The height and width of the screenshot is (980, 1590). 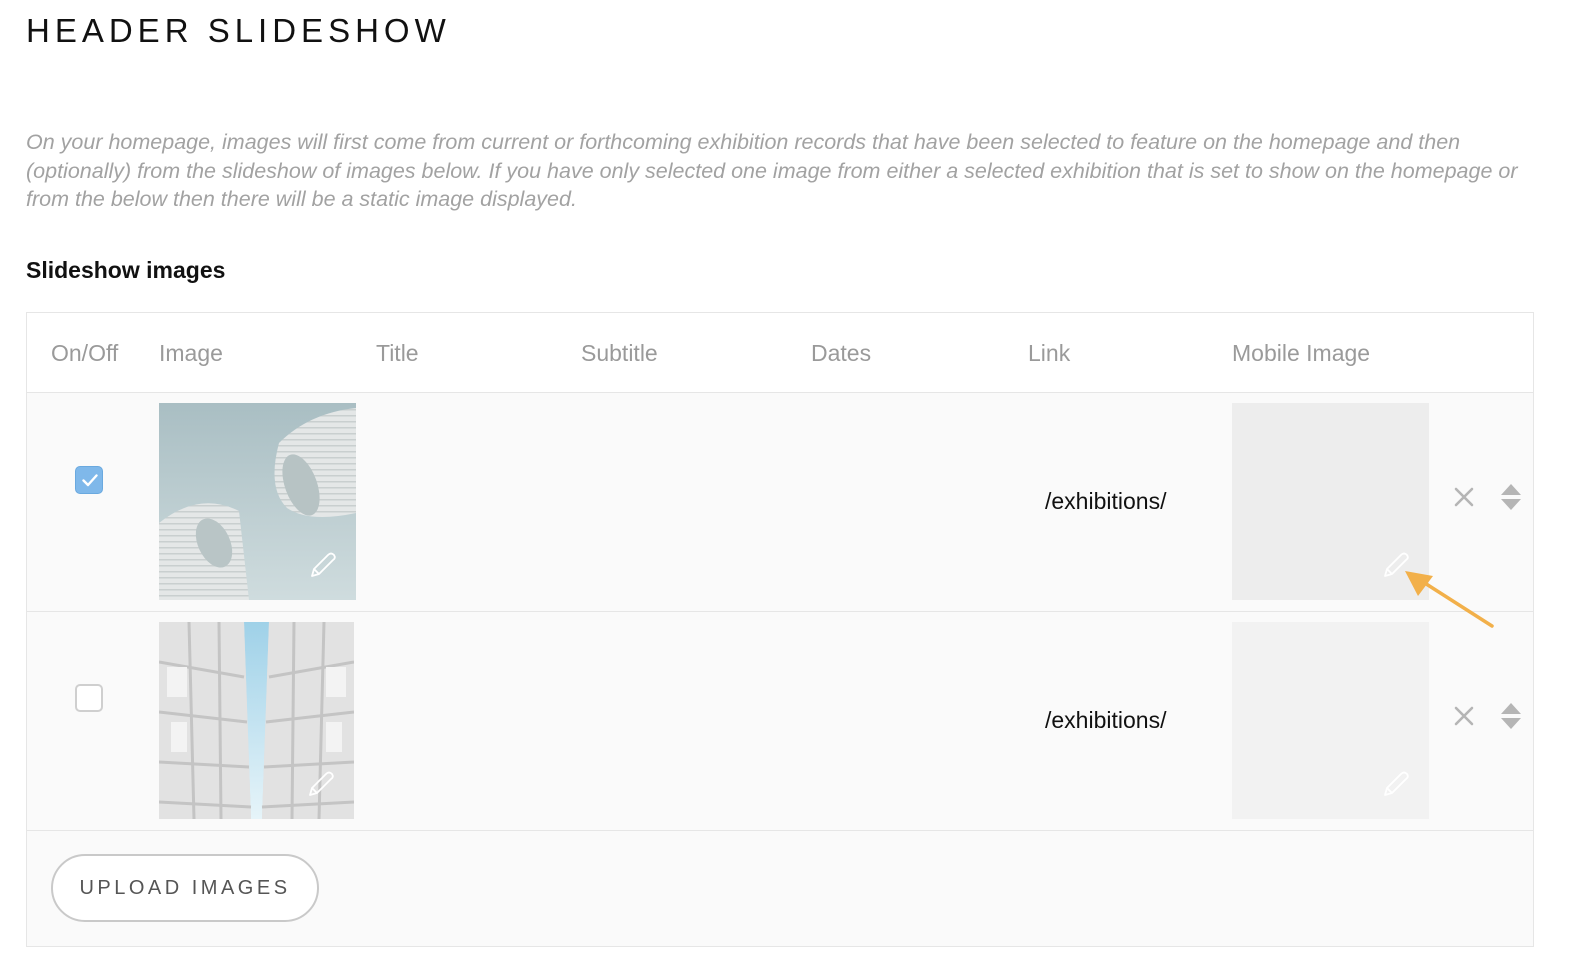 What do you see at coordinates (841, 353) in the screenshot?
I see `column-header-dates: Dates` at bounding box center [841, 353].